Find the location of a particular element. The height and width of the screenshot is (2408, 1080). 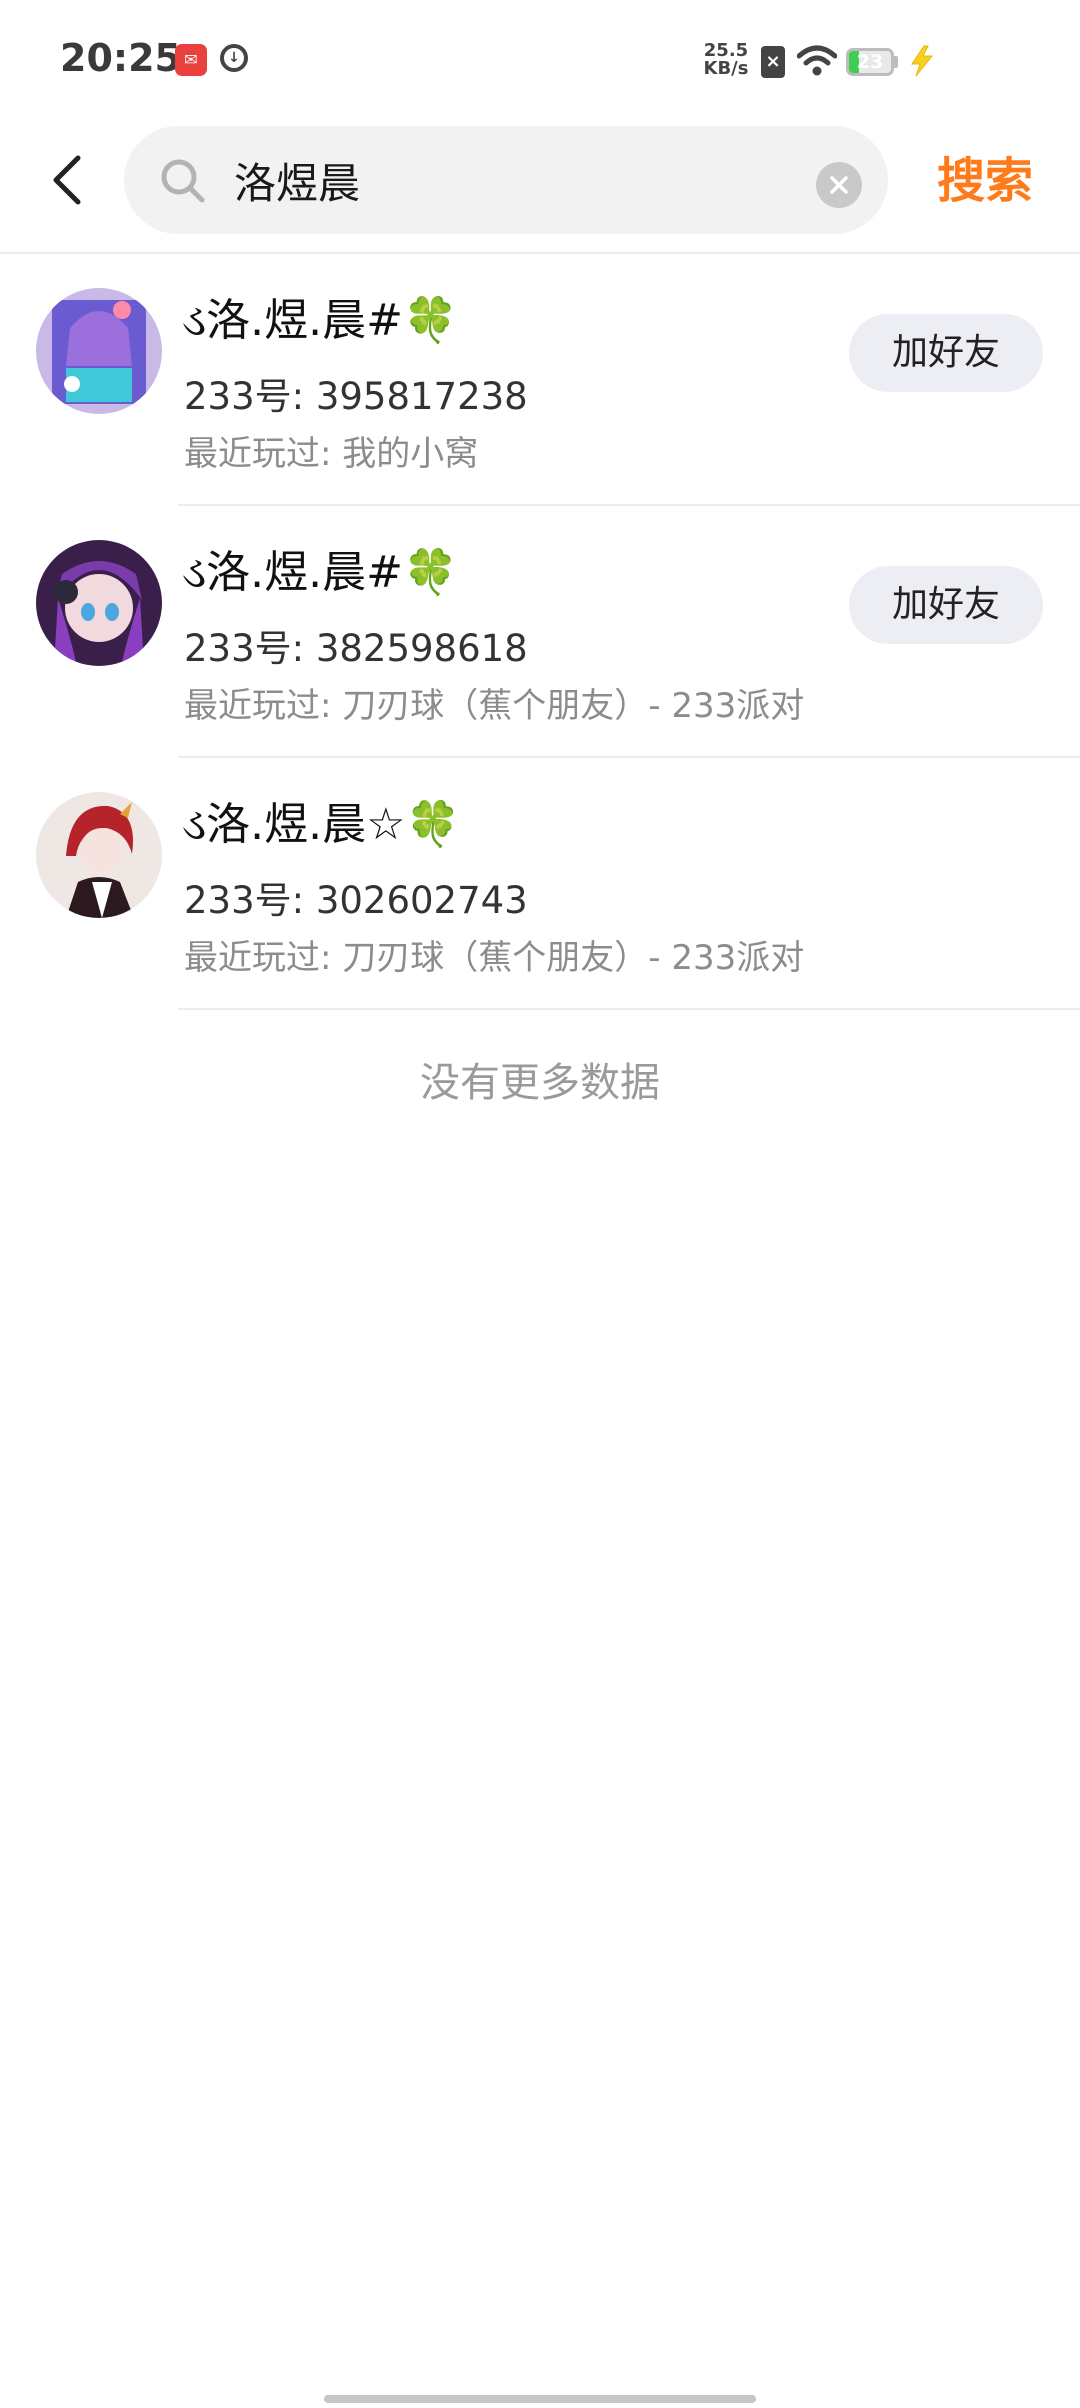

close-icon is located at coordinates (839, 185).